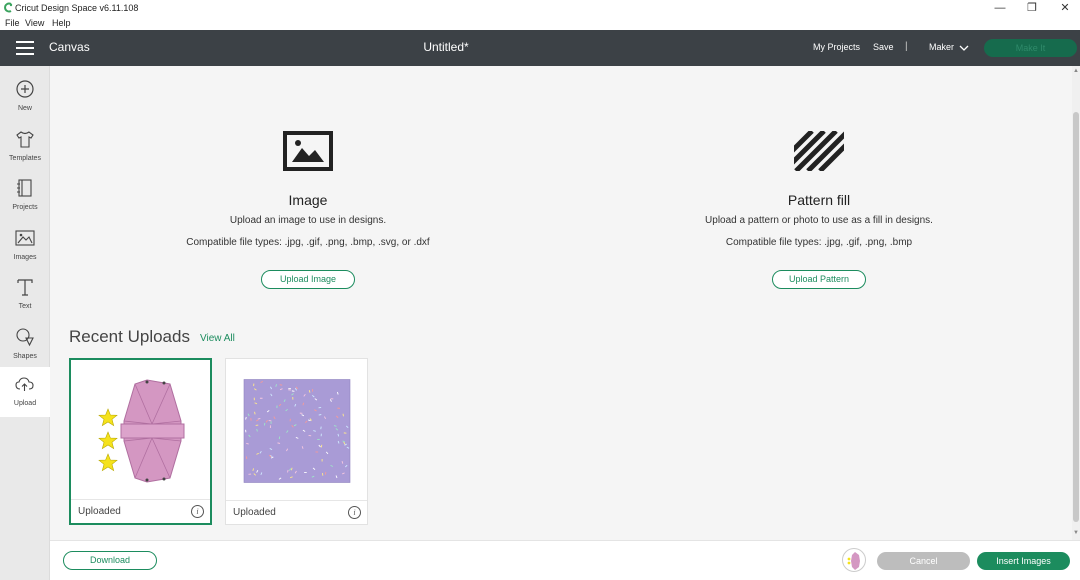 The width and height of the screenshot is (1080, 580). What do you see at coordinates (25, 306) in the screenshot?
I see `sidebar-item-label: Text` at bounding box center [25, 306].